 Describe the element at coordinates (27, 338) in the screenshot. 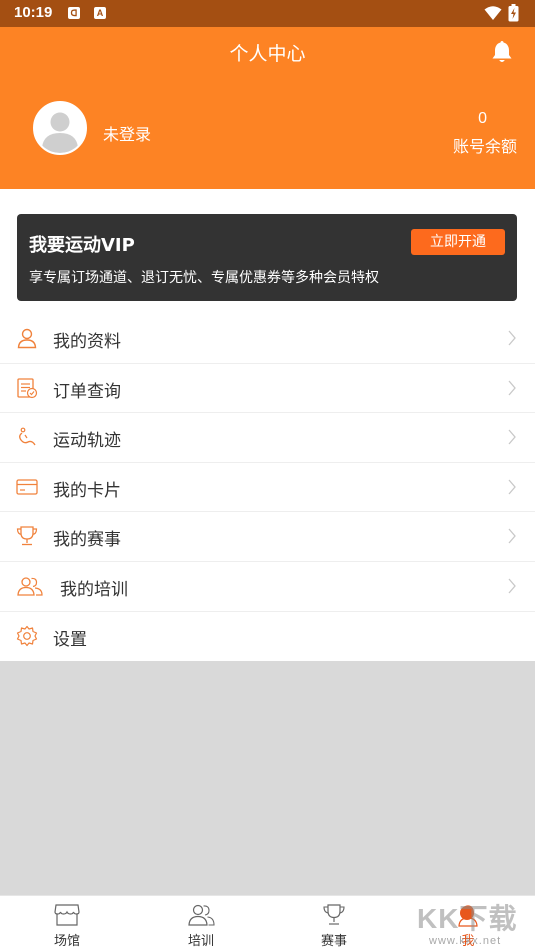

I see `user-icon` at that location.